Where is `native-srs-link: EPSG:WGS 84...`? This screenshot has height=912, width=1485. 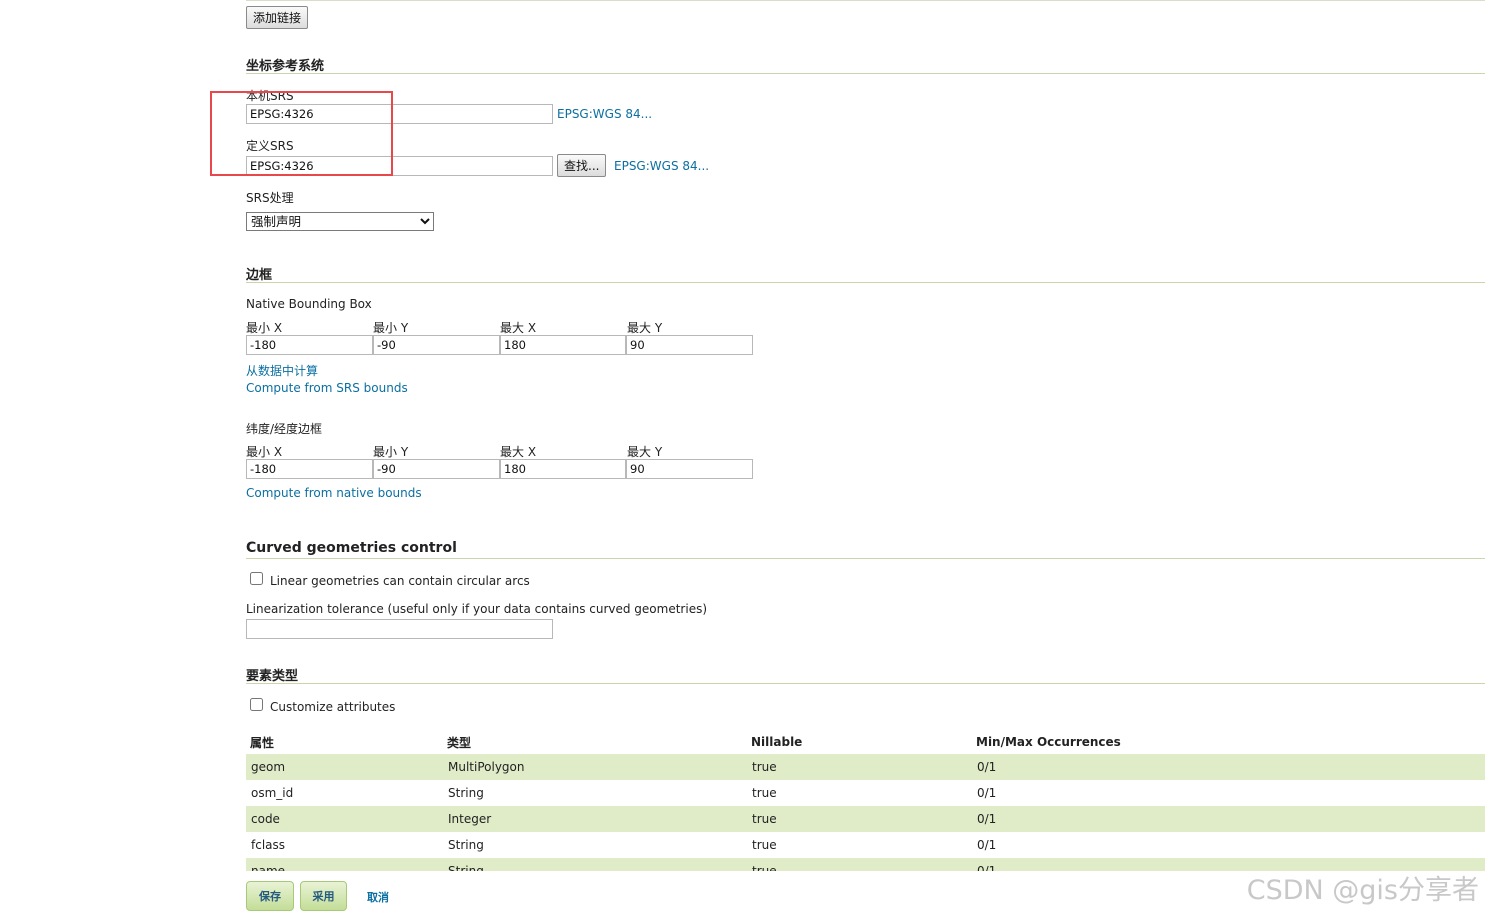
native-srs-link: EPSG:WGS 84... is located at coordinates (604, 114).